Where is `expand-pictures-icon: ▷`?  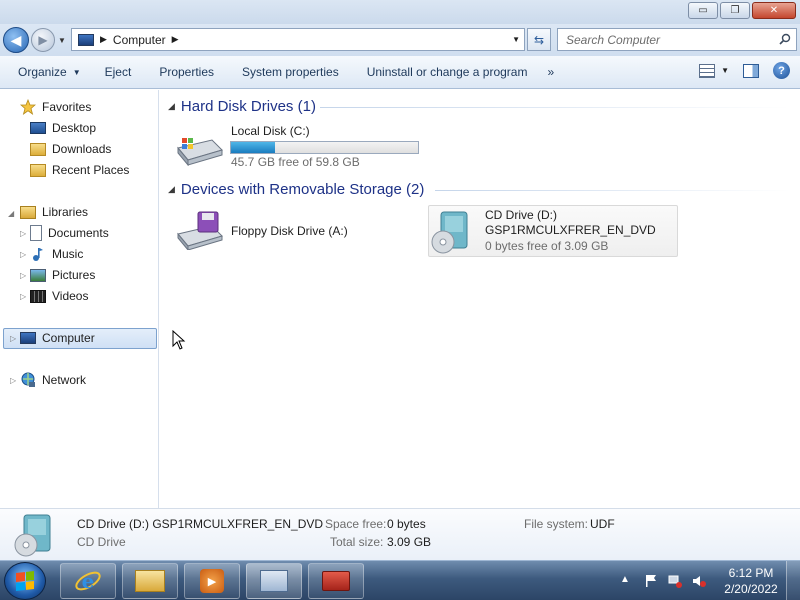
expand-pictures-icon: ▷ is located at coordinates (23, 275).